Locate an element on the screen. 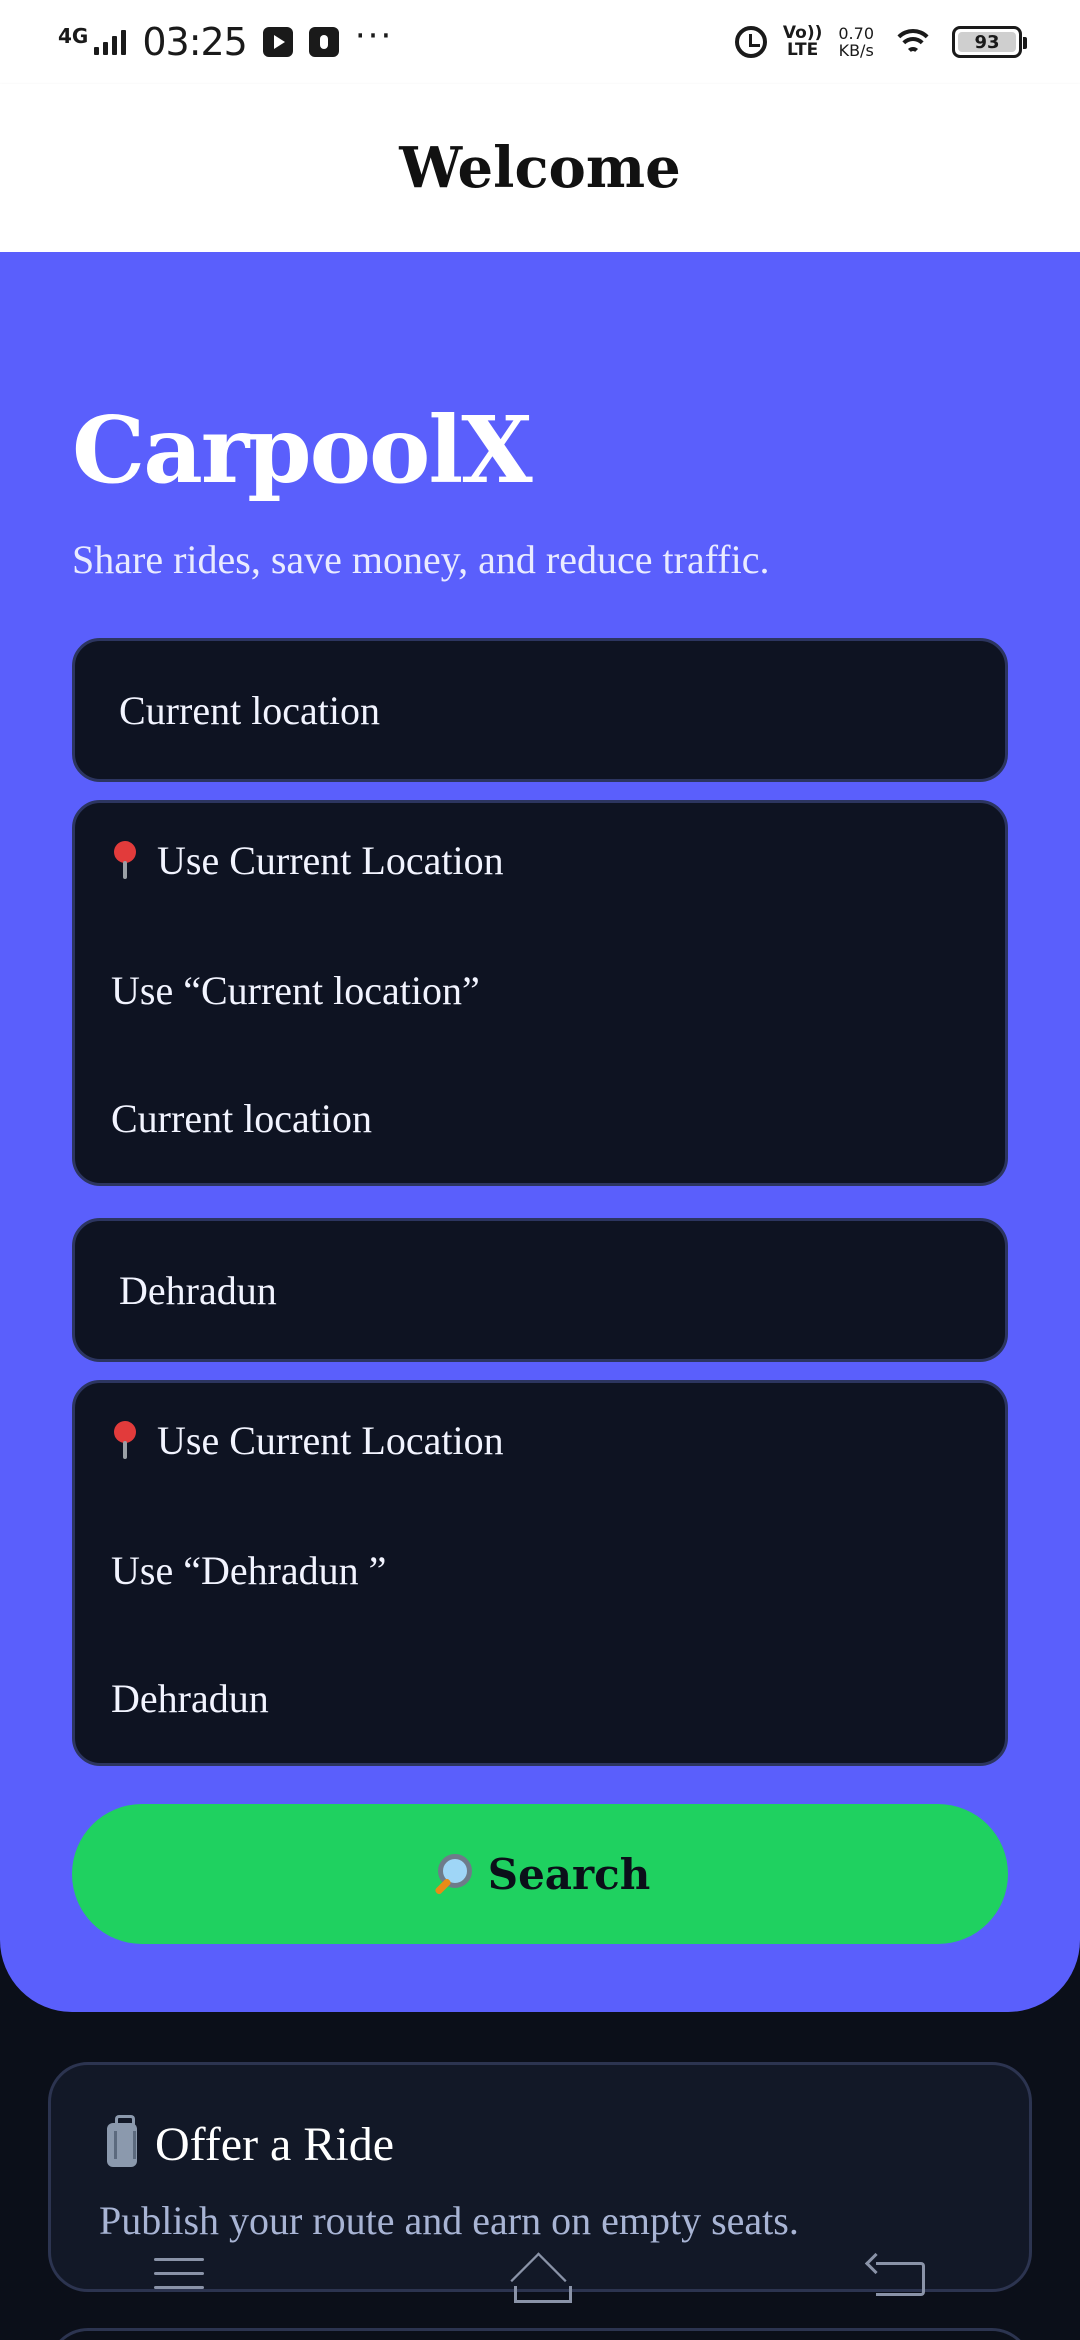 The height and width of the screenshot is (2340, 1080). brand-title: CarpoolX is located at coordinates (302, 450).